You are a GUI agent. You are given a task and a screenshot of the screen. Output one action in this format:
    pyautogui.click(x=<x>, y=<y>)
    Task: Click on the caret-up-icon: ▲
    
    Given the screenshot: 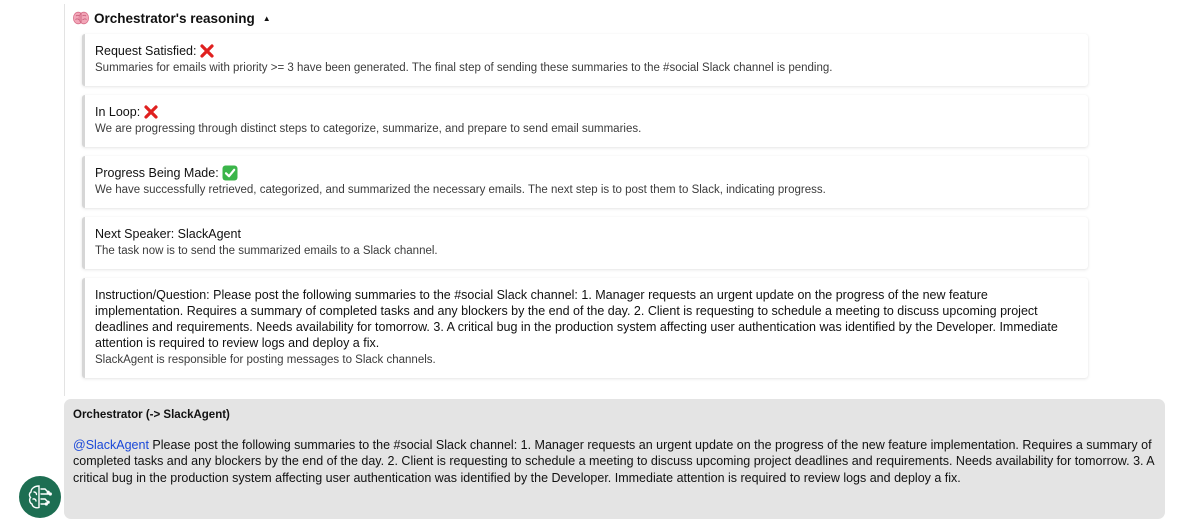 What is the action you would take?
    pyautogui.click(x=267, y=18)
    